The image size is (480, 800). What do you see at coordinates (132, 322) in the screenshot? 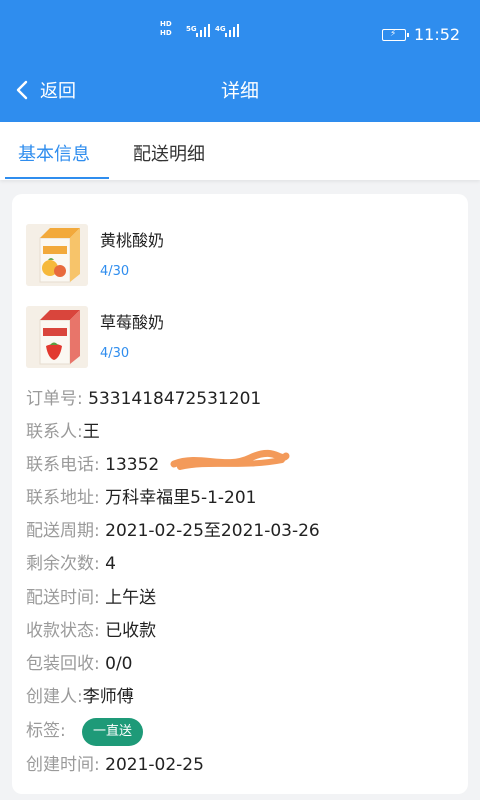
I see `product-name: 草莓酸奶` at bounding box center [132, 322].